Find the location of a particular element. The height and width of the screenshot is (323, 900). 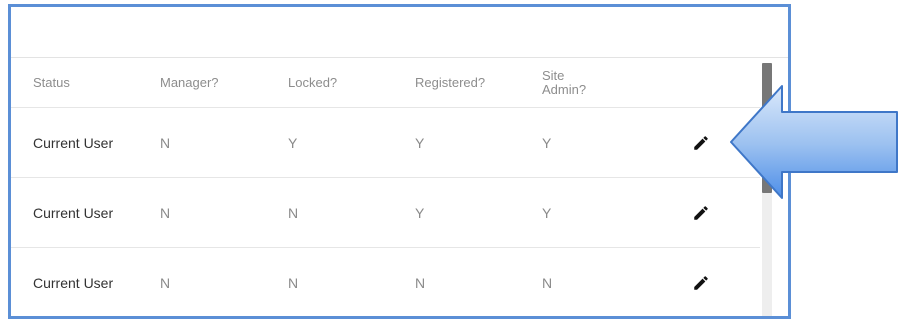

column-header-locked: Locked? is located at coordinates (313, 82).